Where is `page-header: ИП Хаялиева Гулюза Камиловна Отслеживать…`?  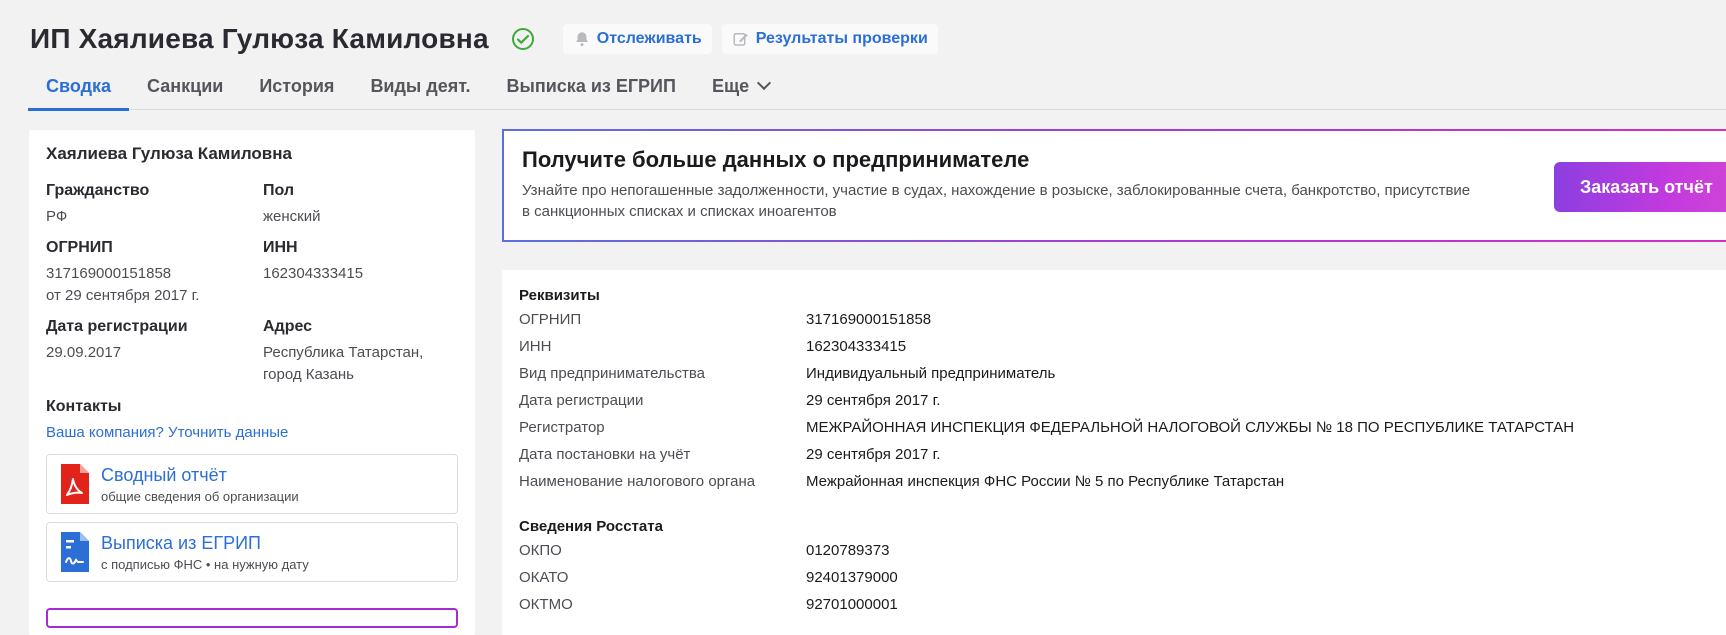
page-header: ИП Хаялиева Гулюза Камиловна Отслеживать… is located at coordinates (484, 39).